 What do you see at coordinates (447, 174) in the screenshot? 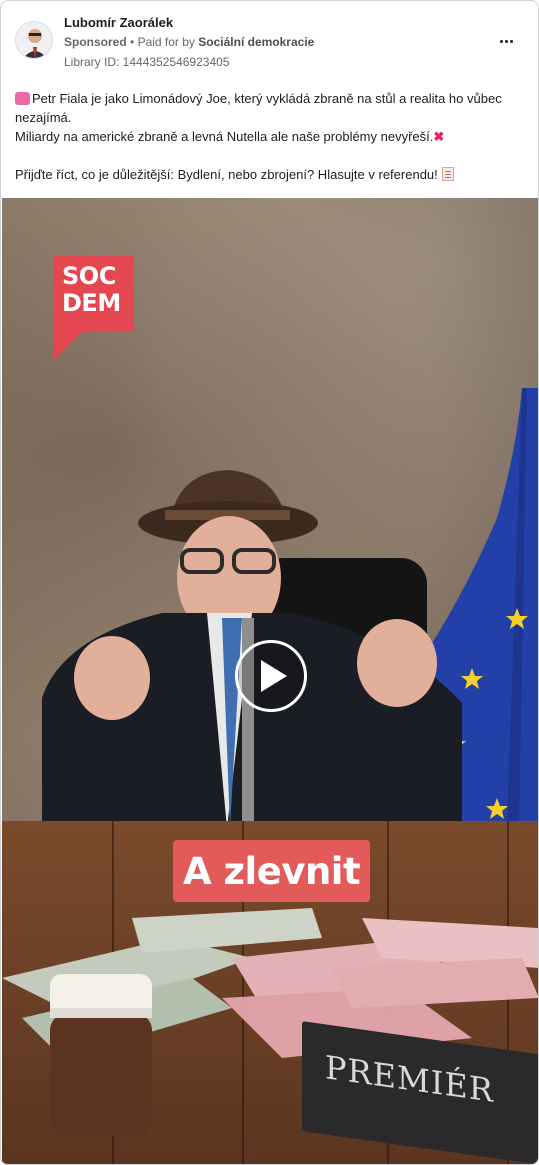
I see `ballot-document-icon` at bounding box center [447, 174].